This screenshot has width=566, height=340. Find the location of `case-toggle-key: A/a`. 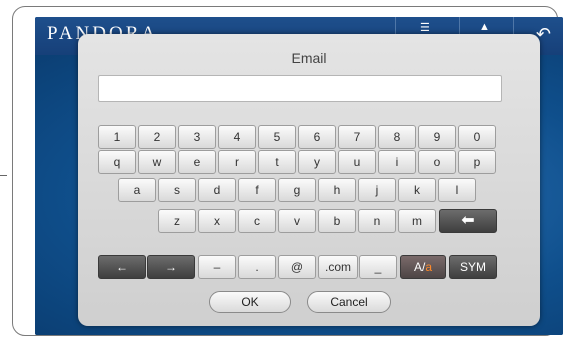

case-toggle-key: A/a is located at coordinates (423, 267).